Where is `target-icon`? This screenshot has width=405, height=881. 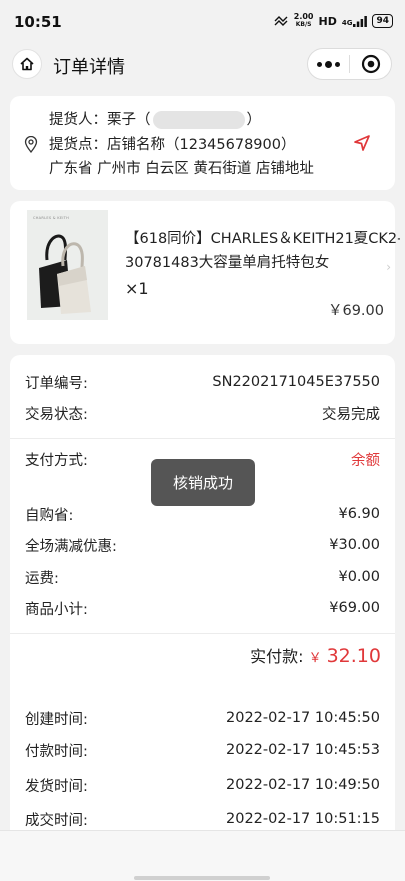
target-icon is located at coordinates (370, 64).